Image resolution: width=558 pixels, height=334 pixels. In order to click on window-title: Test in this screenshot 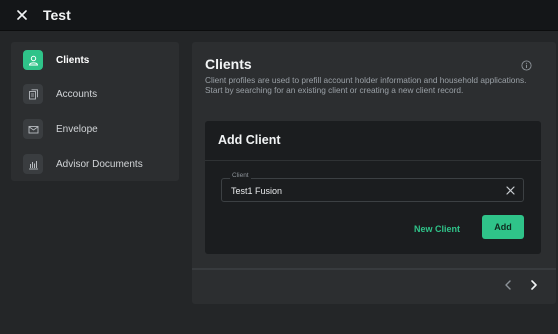, I will do `click(57, 15)`.